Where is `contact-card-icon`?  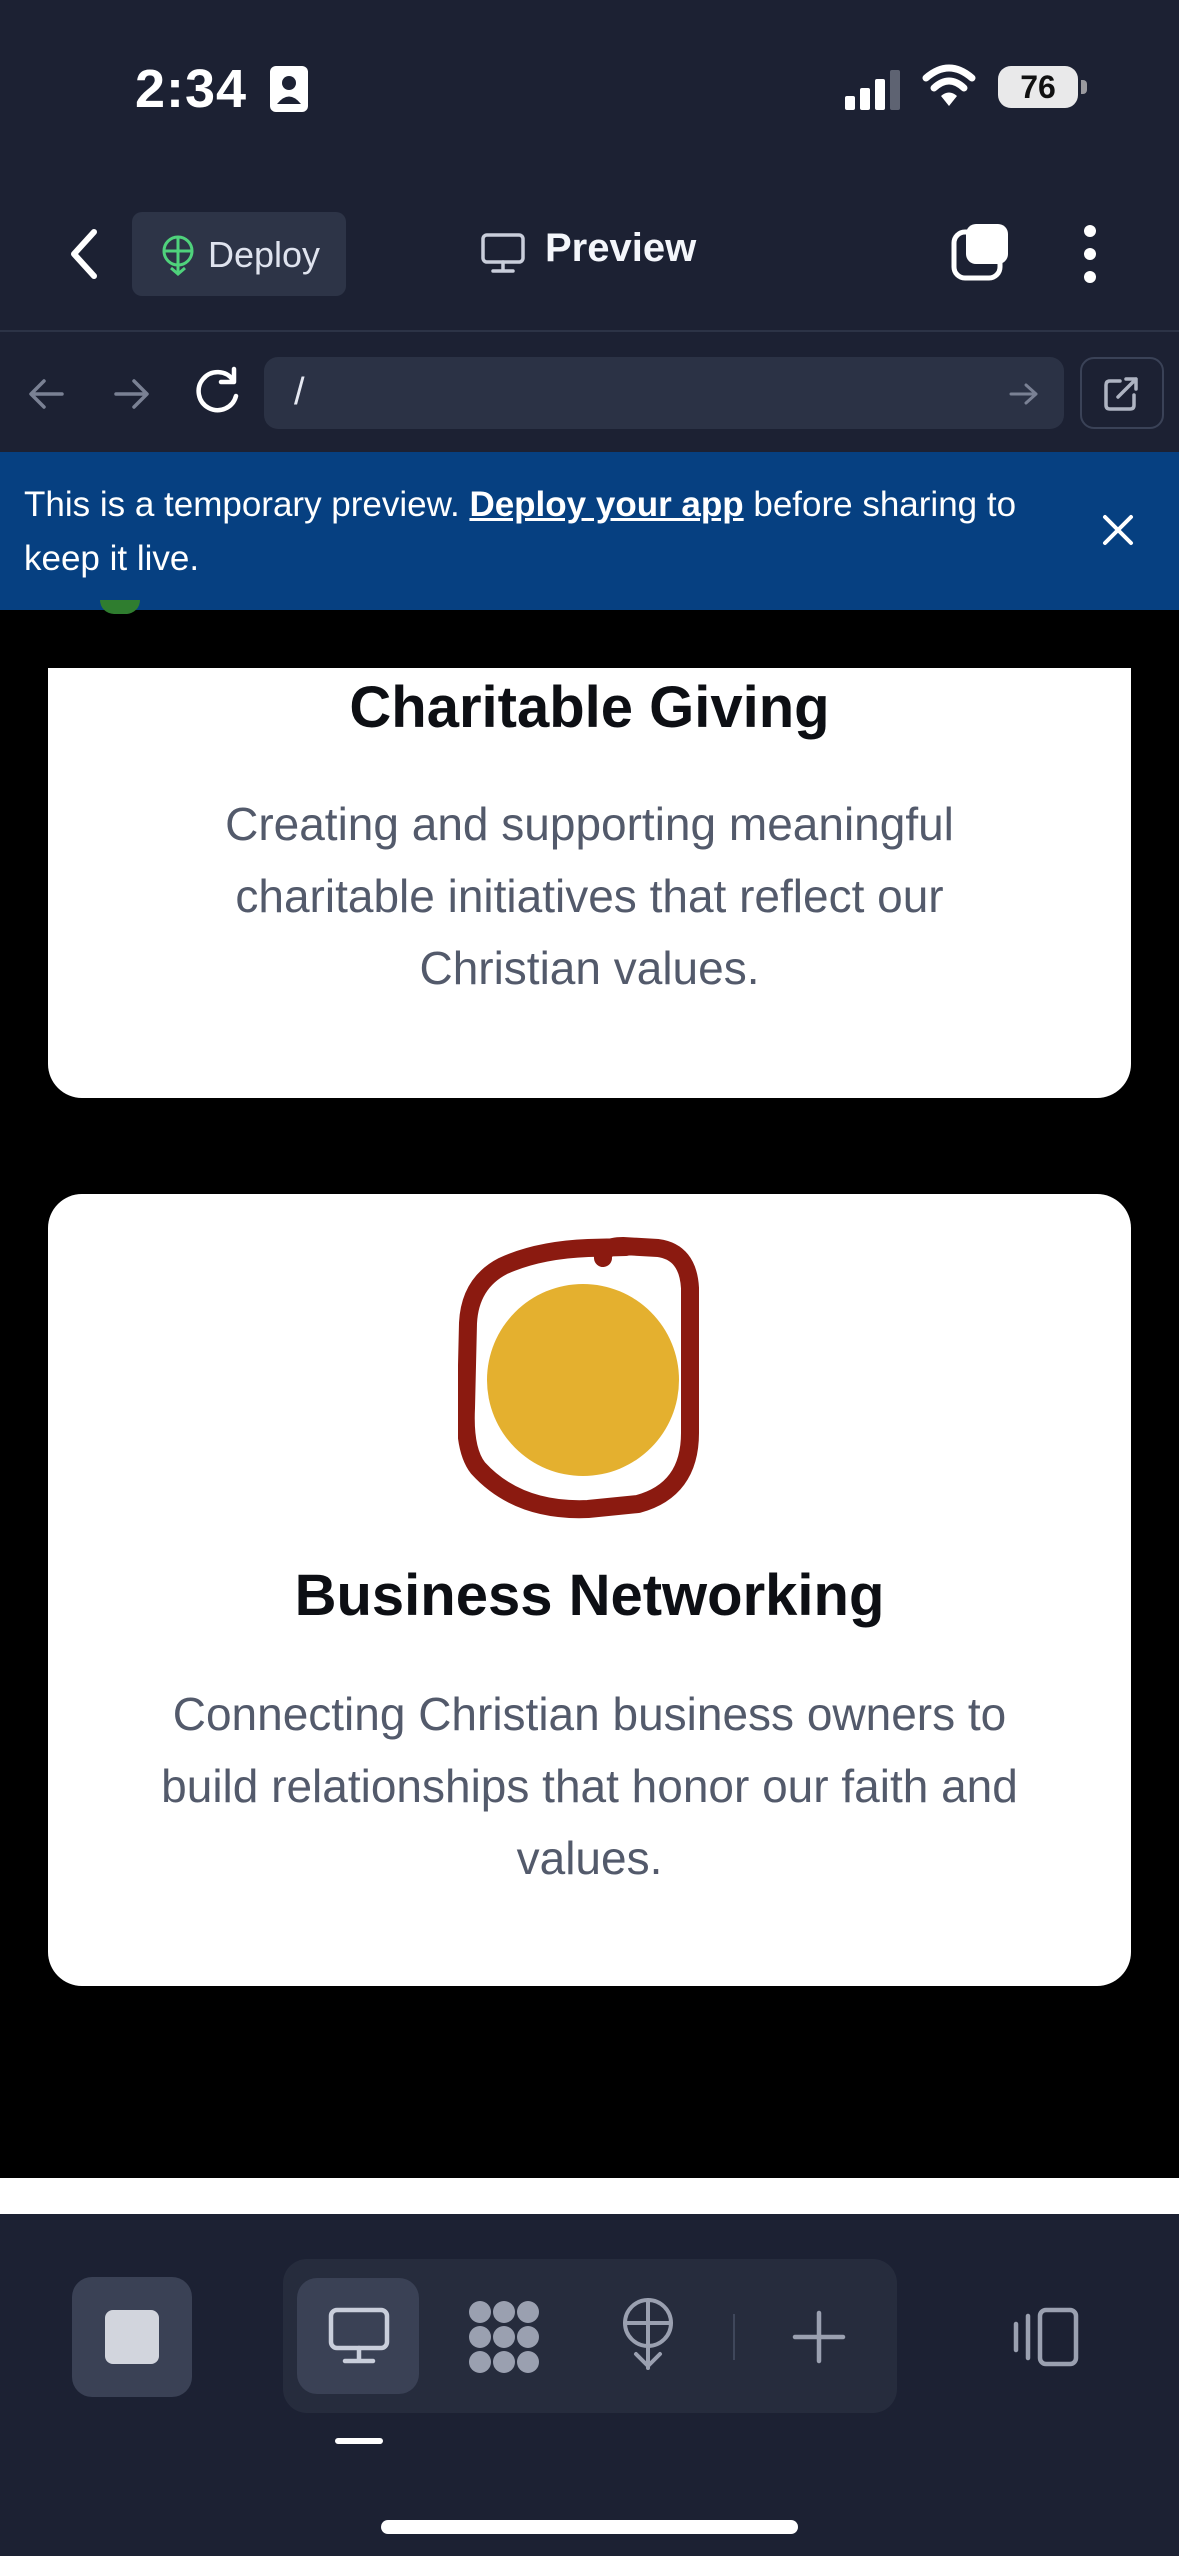
contact-card-icon is located at coordinates (289, 89).